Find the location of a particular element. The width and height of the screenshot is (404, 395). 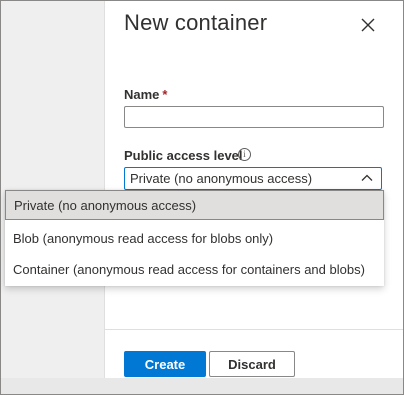

info-icon: i is located at coordinates (244, 154).